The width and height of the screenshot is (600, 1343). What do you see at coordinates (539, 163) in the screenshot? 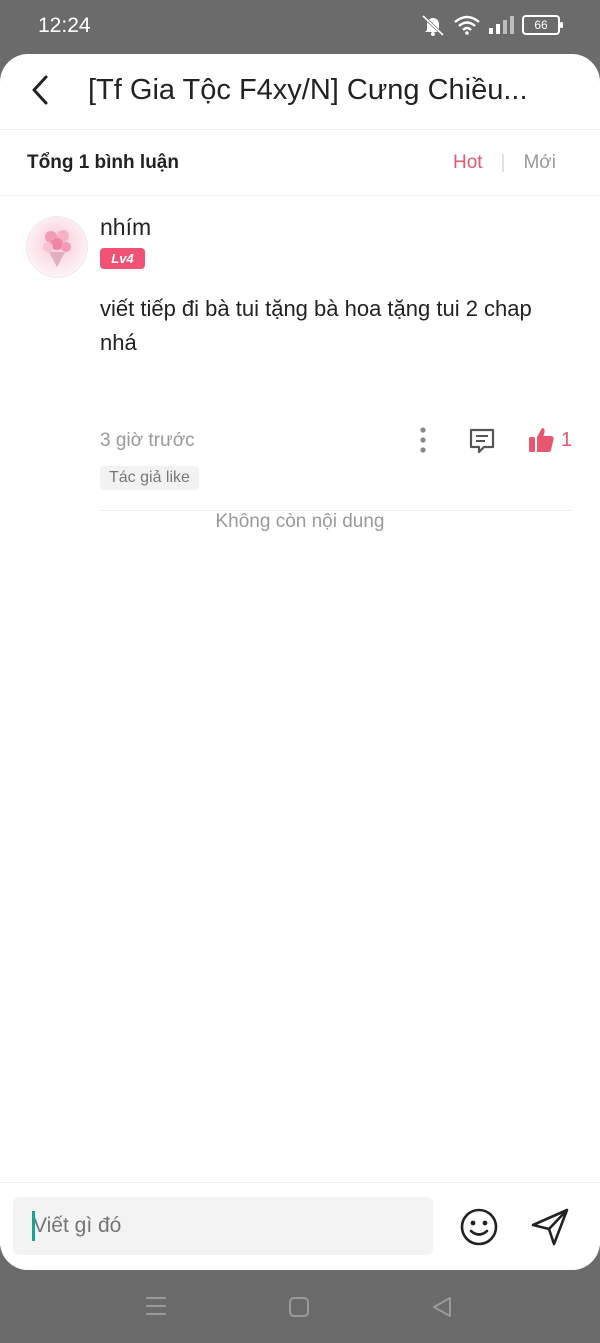
I see `tab-new: Mới` at bounding box center [539, 163].